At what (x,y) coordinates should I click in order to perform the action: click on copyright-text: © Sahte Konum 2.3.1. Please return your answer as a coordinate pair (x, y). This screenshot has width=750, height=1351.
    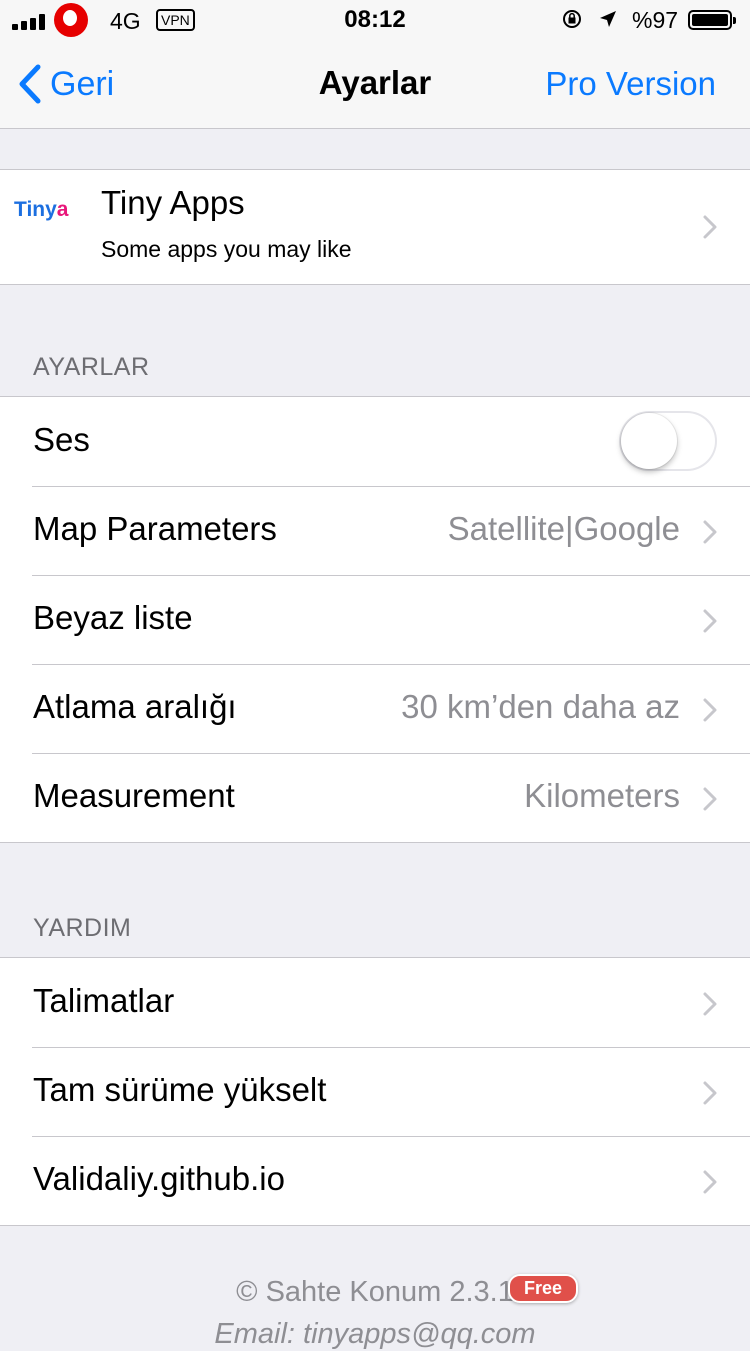
    Looking at the image, I should click on (375, 1292).